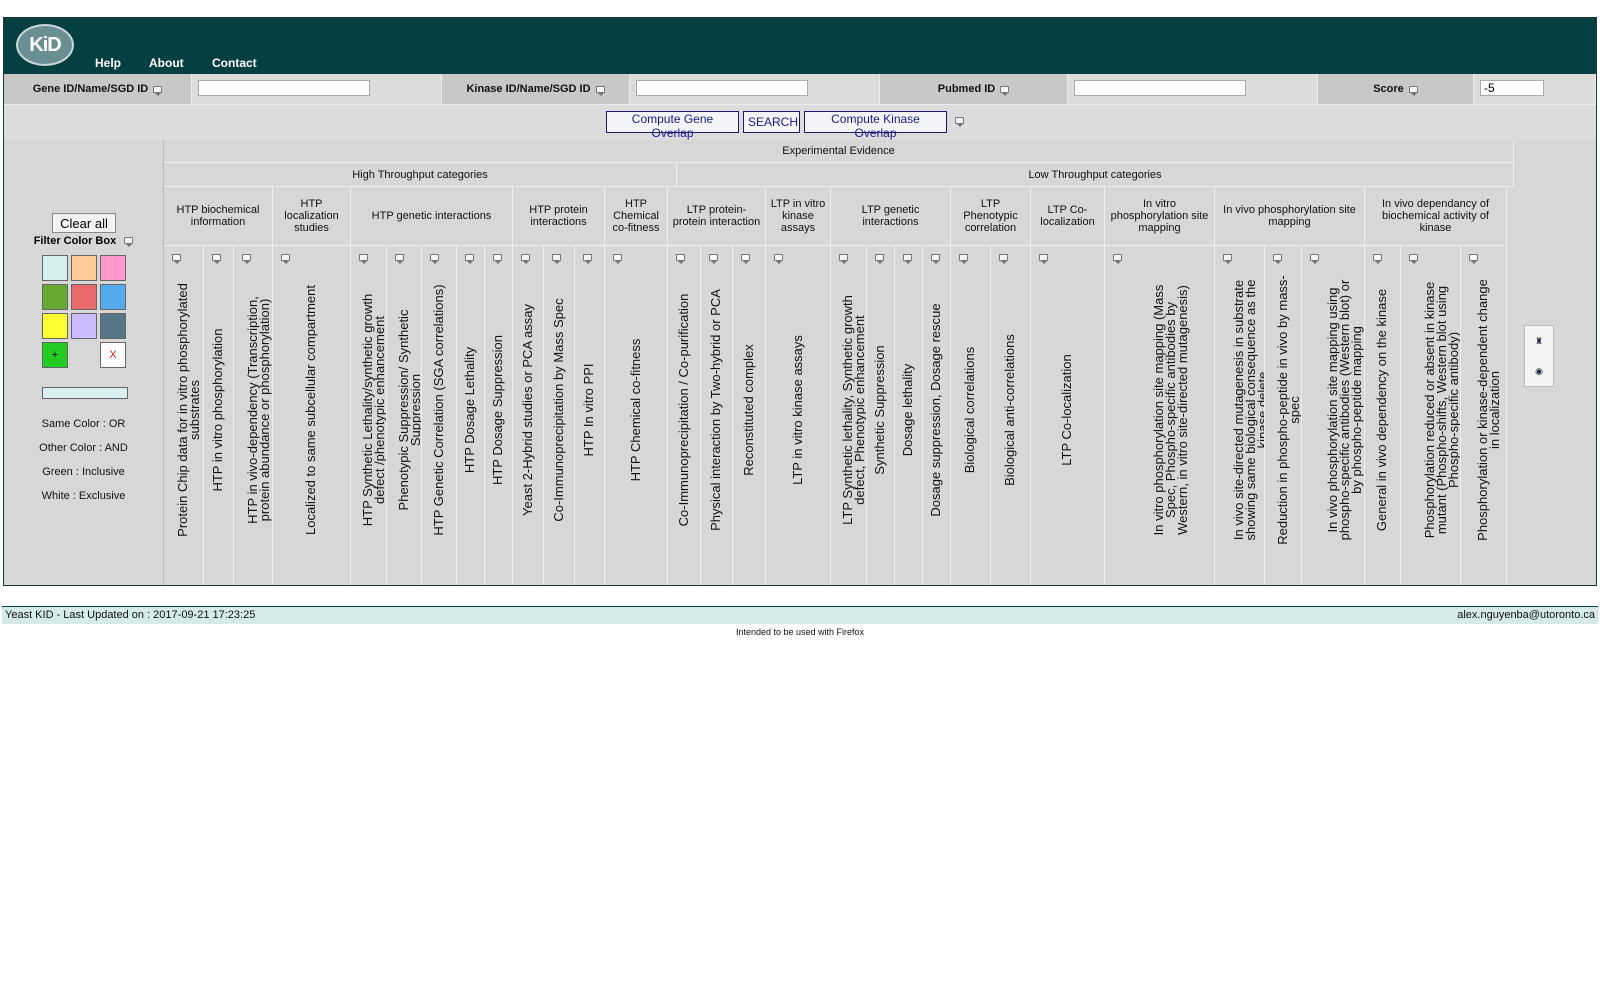  What do you see at coordinates (558, 410) in the screenshot?
I see `evidence-column-label: Co-Immunoprecipitation by Mass Spec` at bounding box center [558, 410].